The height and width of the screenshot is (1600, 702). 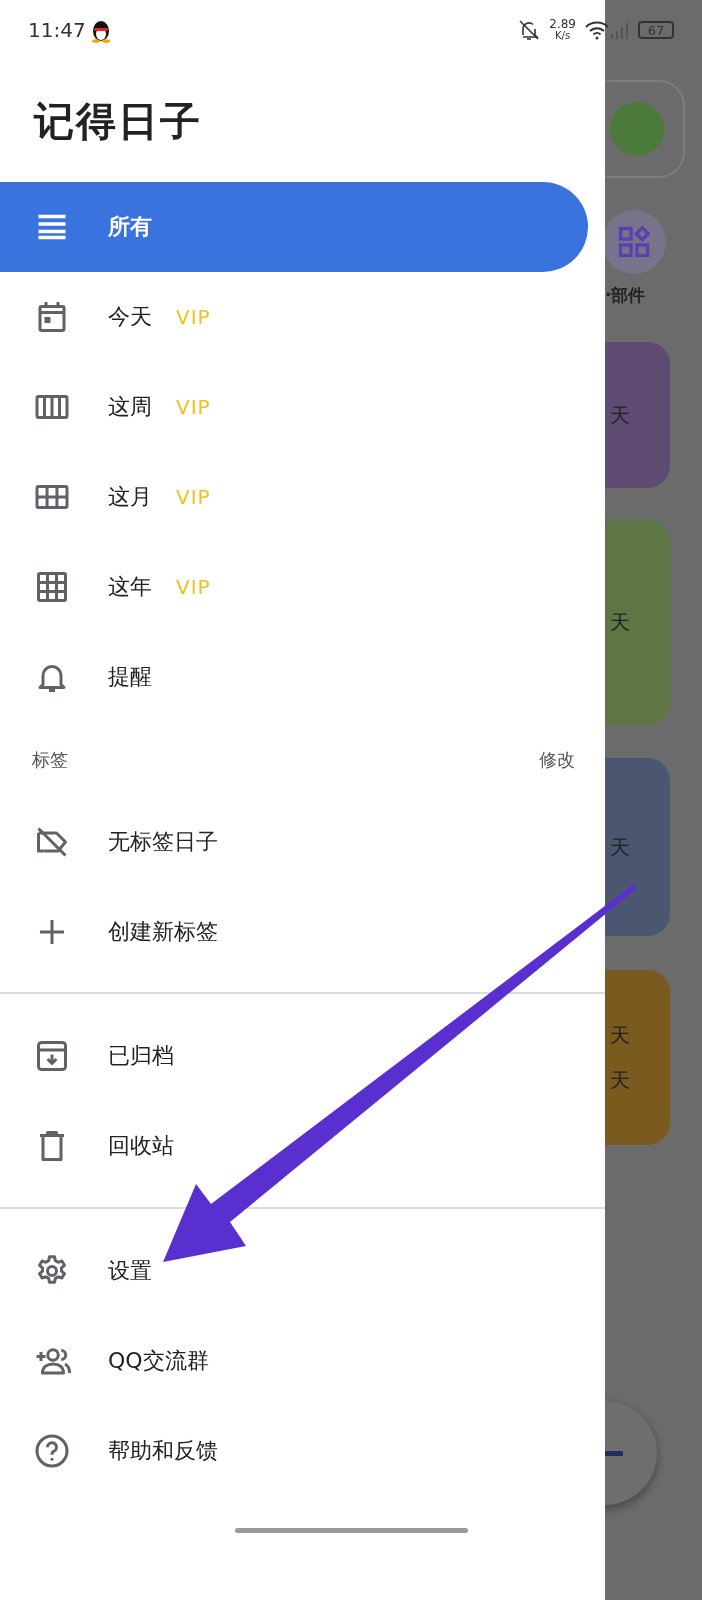 What do you see at coordinates (57, 30) in the screenshot?
I see `clock-time: 11:47` at bounding box center [57, 30].